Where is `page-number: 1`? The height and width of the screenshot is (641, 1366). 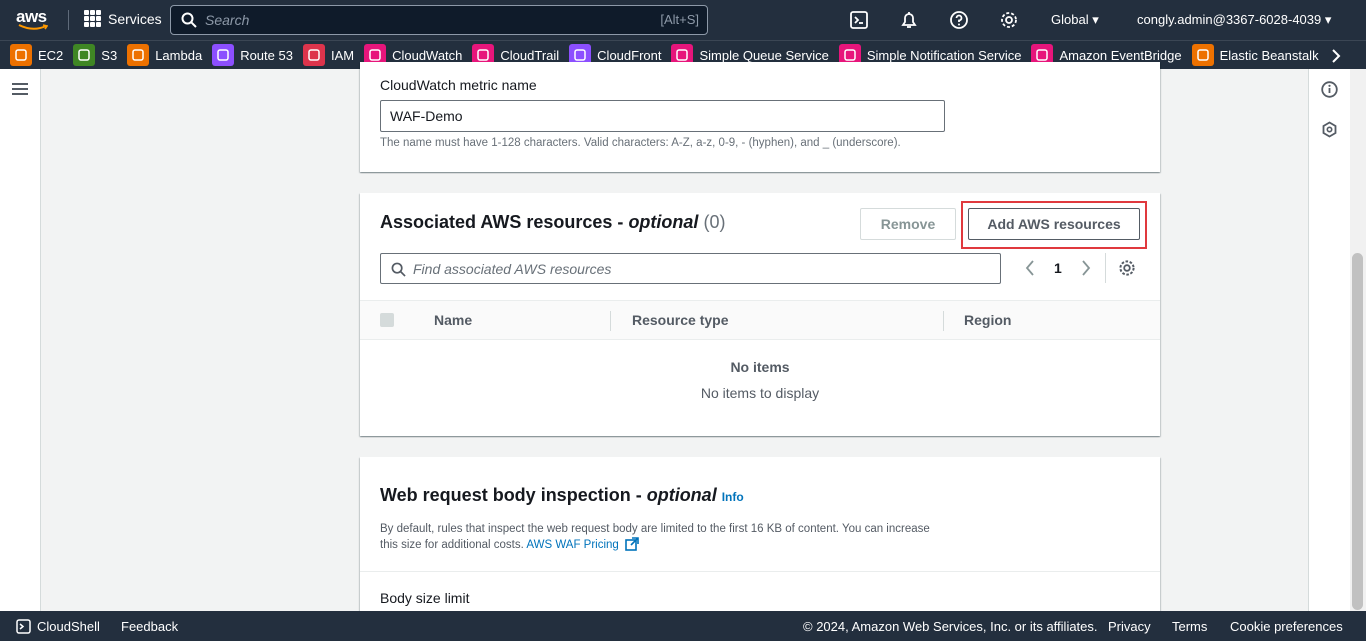 page-number: 1 is located at coordinates (1058, 268).